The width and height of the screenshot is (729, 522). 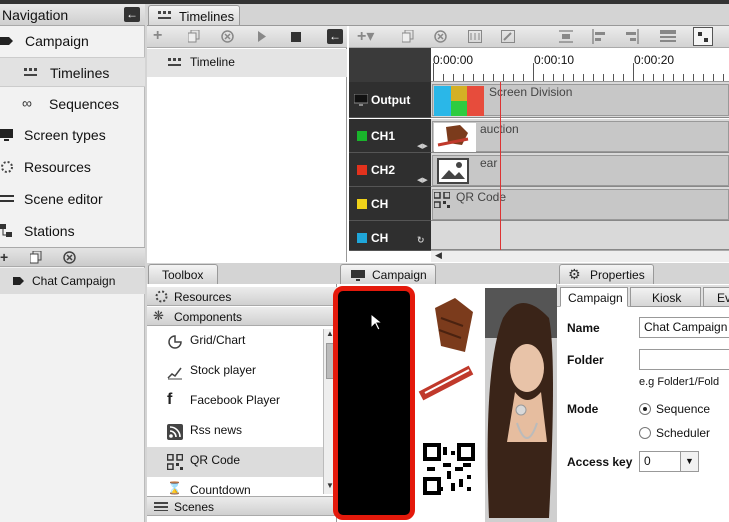 I want to click on timeline-horizontal-scrollbar: ◀, so click(x=580, y=256).